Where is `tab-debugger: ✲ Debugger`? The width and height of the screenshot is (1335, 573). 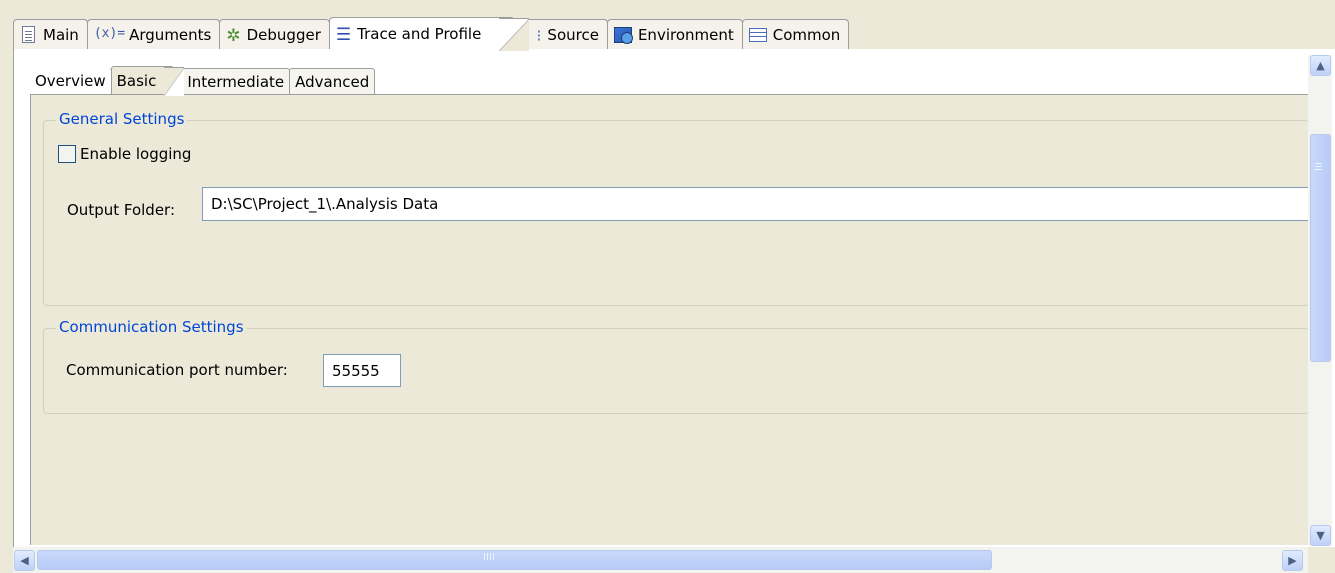 tab-debugger: ✲ Debugger is located at coordinates (274, 34).